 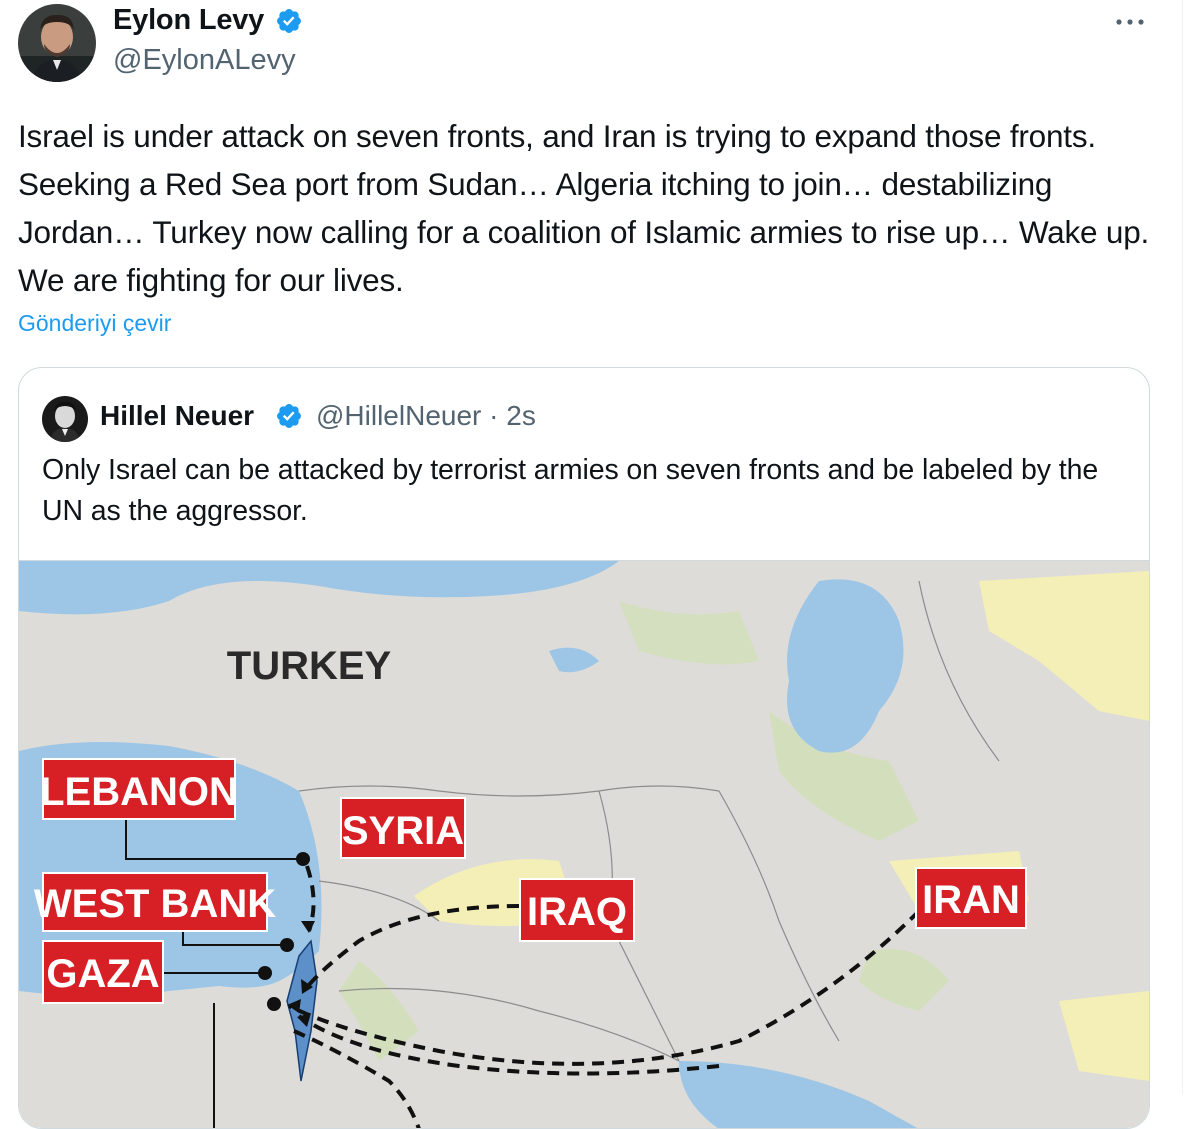 I want to click on map-label-lebanon: LEBANON, so click(x=139, y=792).